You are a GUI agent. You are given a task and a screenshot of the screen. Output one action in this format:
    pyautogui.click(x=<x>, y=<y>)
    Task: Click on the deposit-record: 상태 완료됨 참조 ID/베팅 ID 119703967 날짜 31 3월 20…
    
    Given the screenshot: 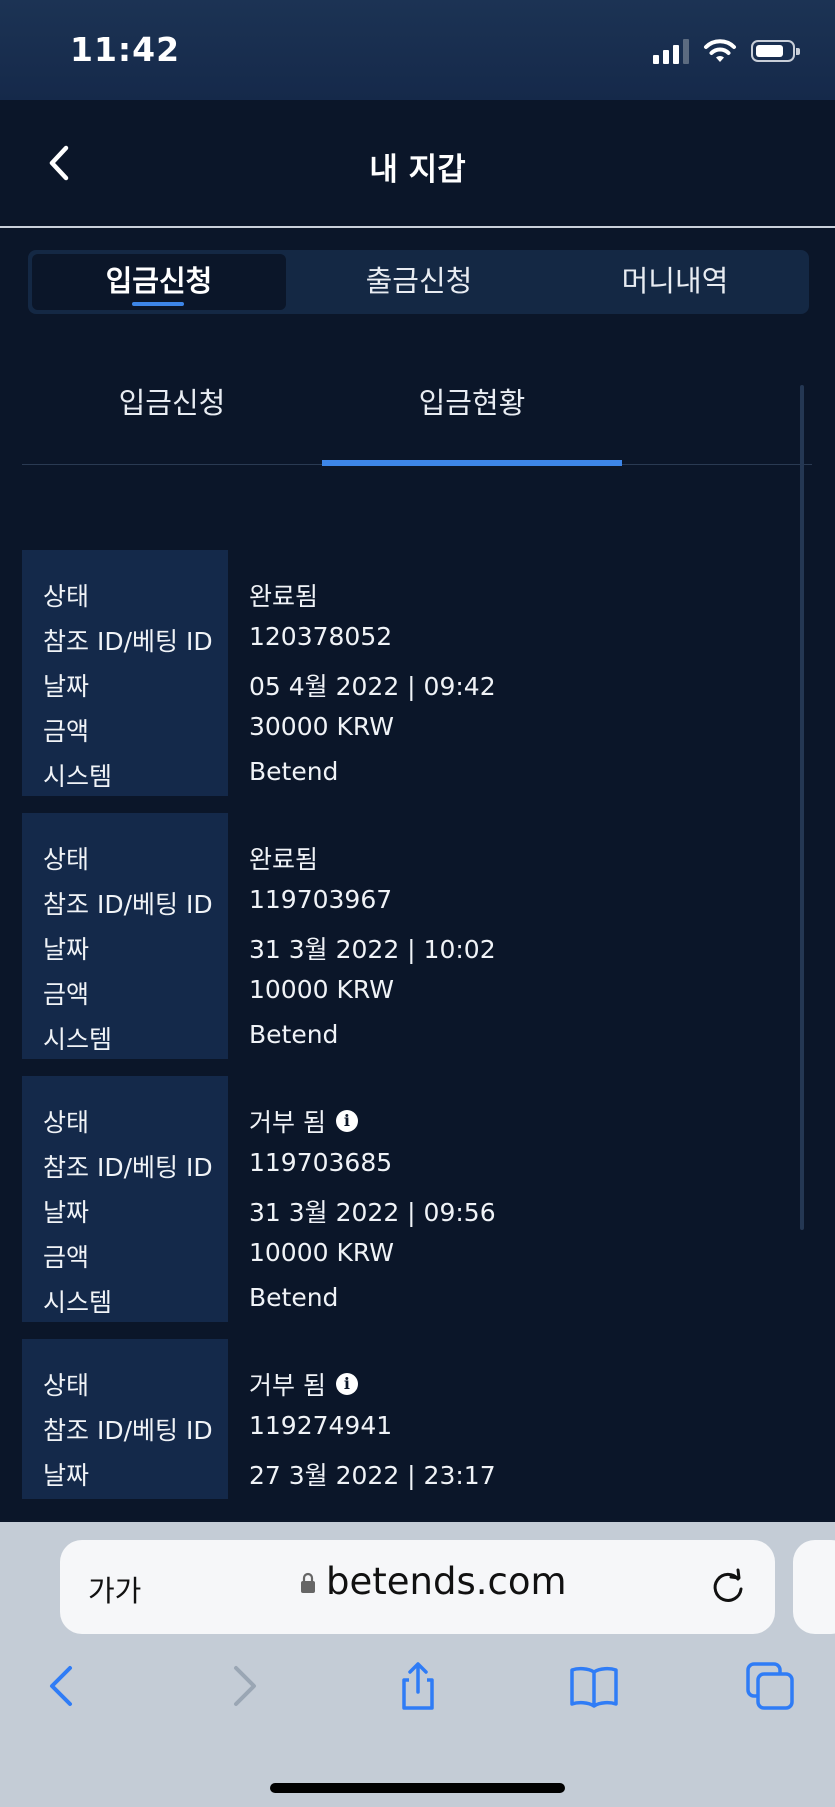 What is the action you would take?
    pyautogui.click(x=417, y=936)
    